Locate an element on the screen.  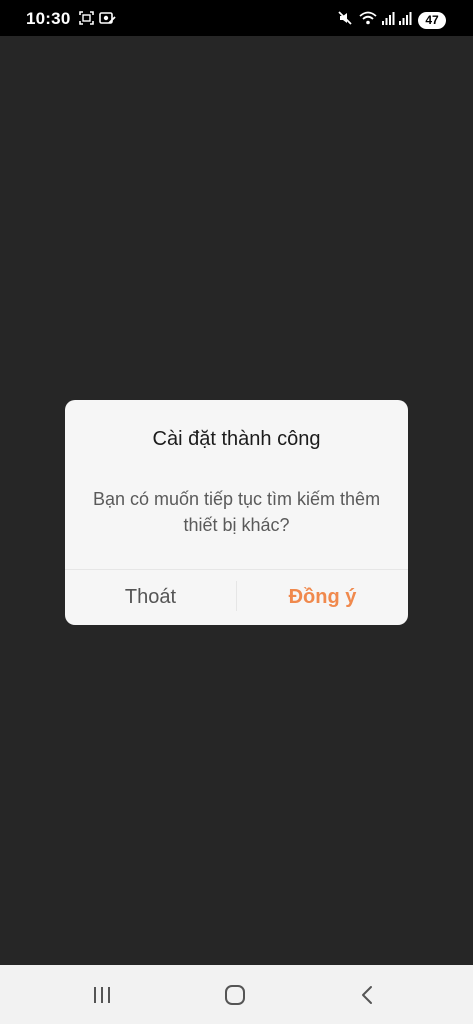
agree-button: Đồng ý is located at coordinates (322, 597).